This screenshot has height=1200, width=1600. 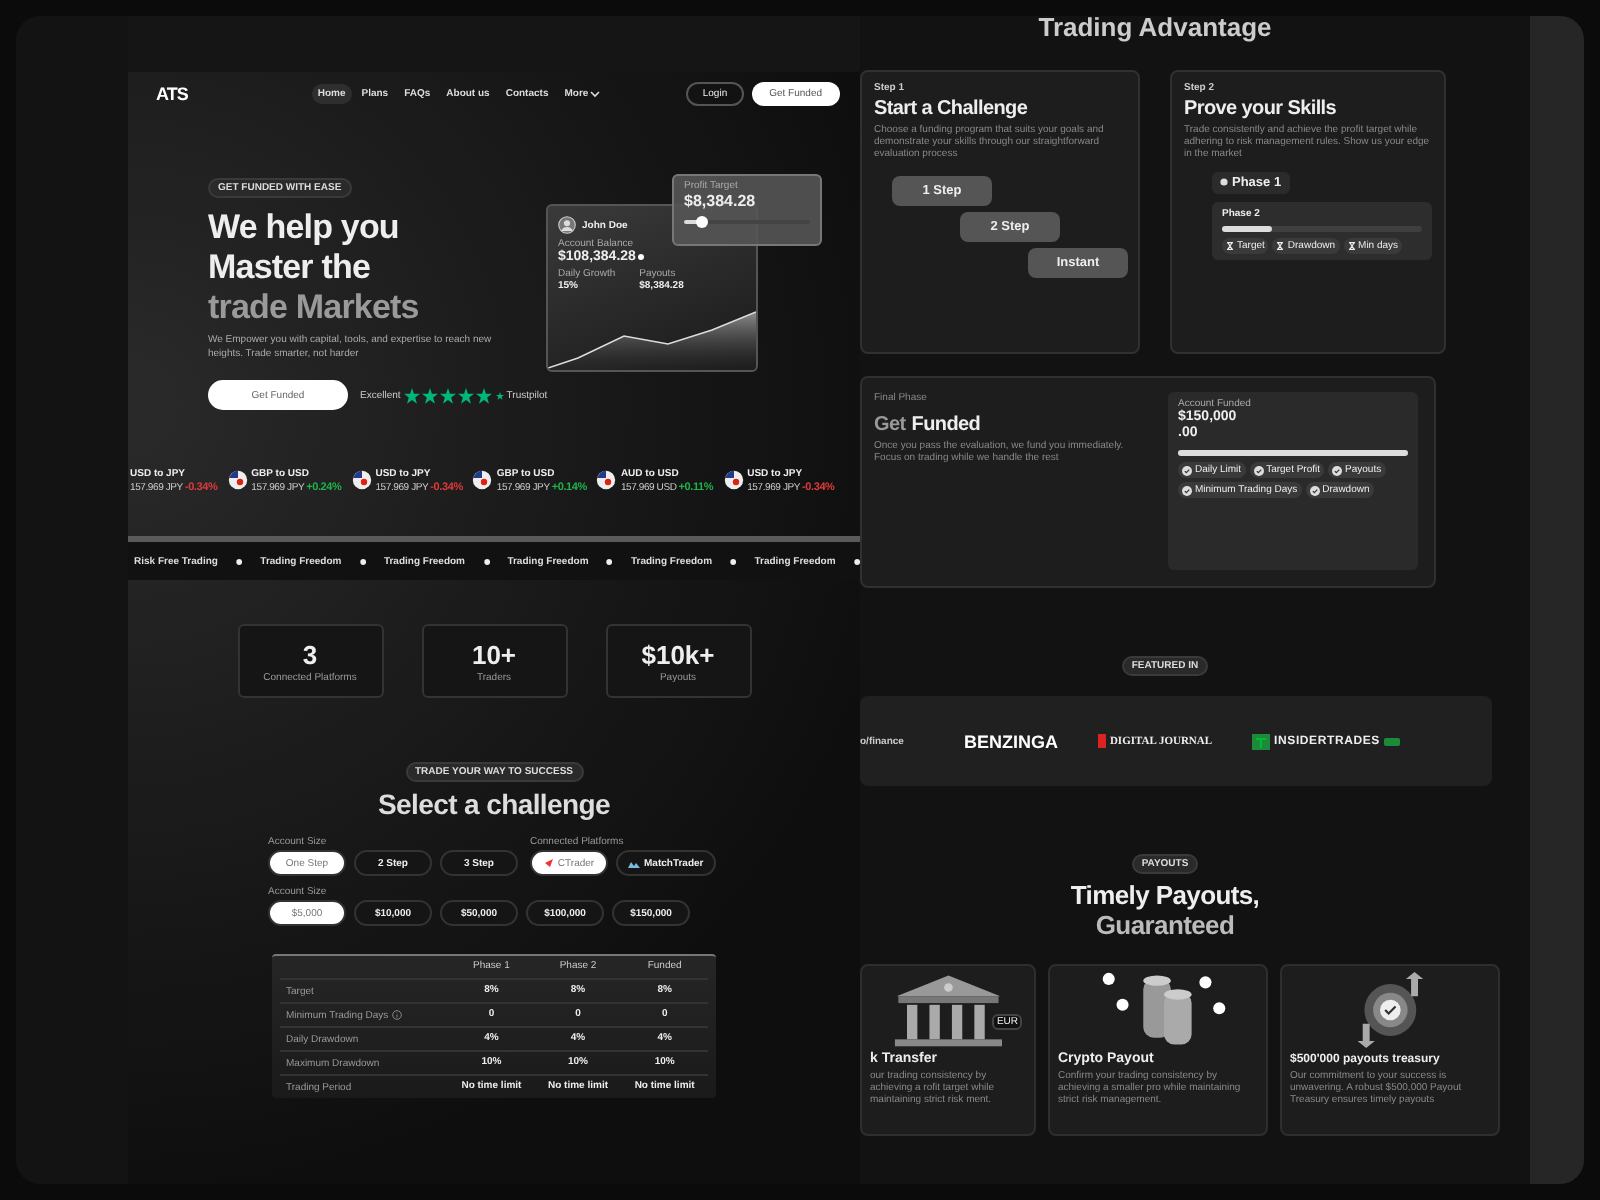 What do you see at coordinates (890, 425) in the screenshot?
I see `card-title: Get` at bounding box center [890, 425].